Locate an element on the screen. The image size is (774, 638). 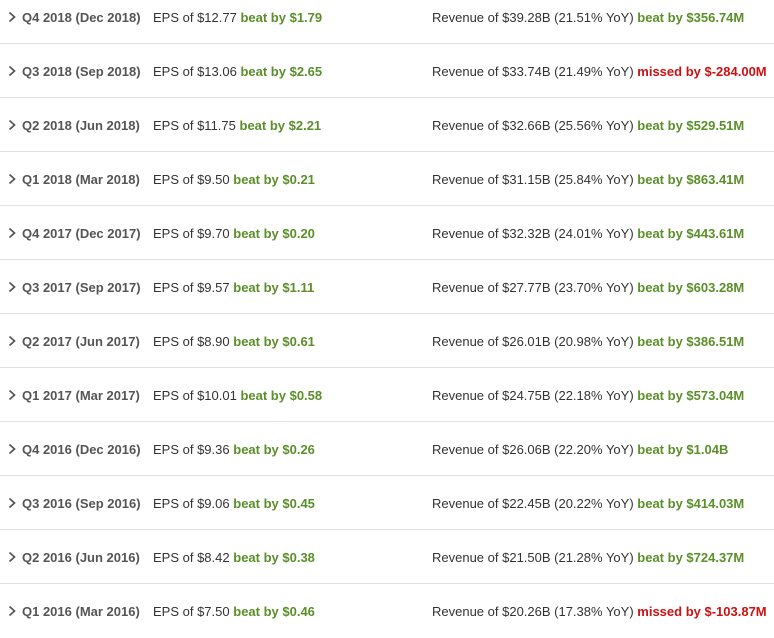
eps-result: beat by $1.79 is located at coordinates (281, 17).